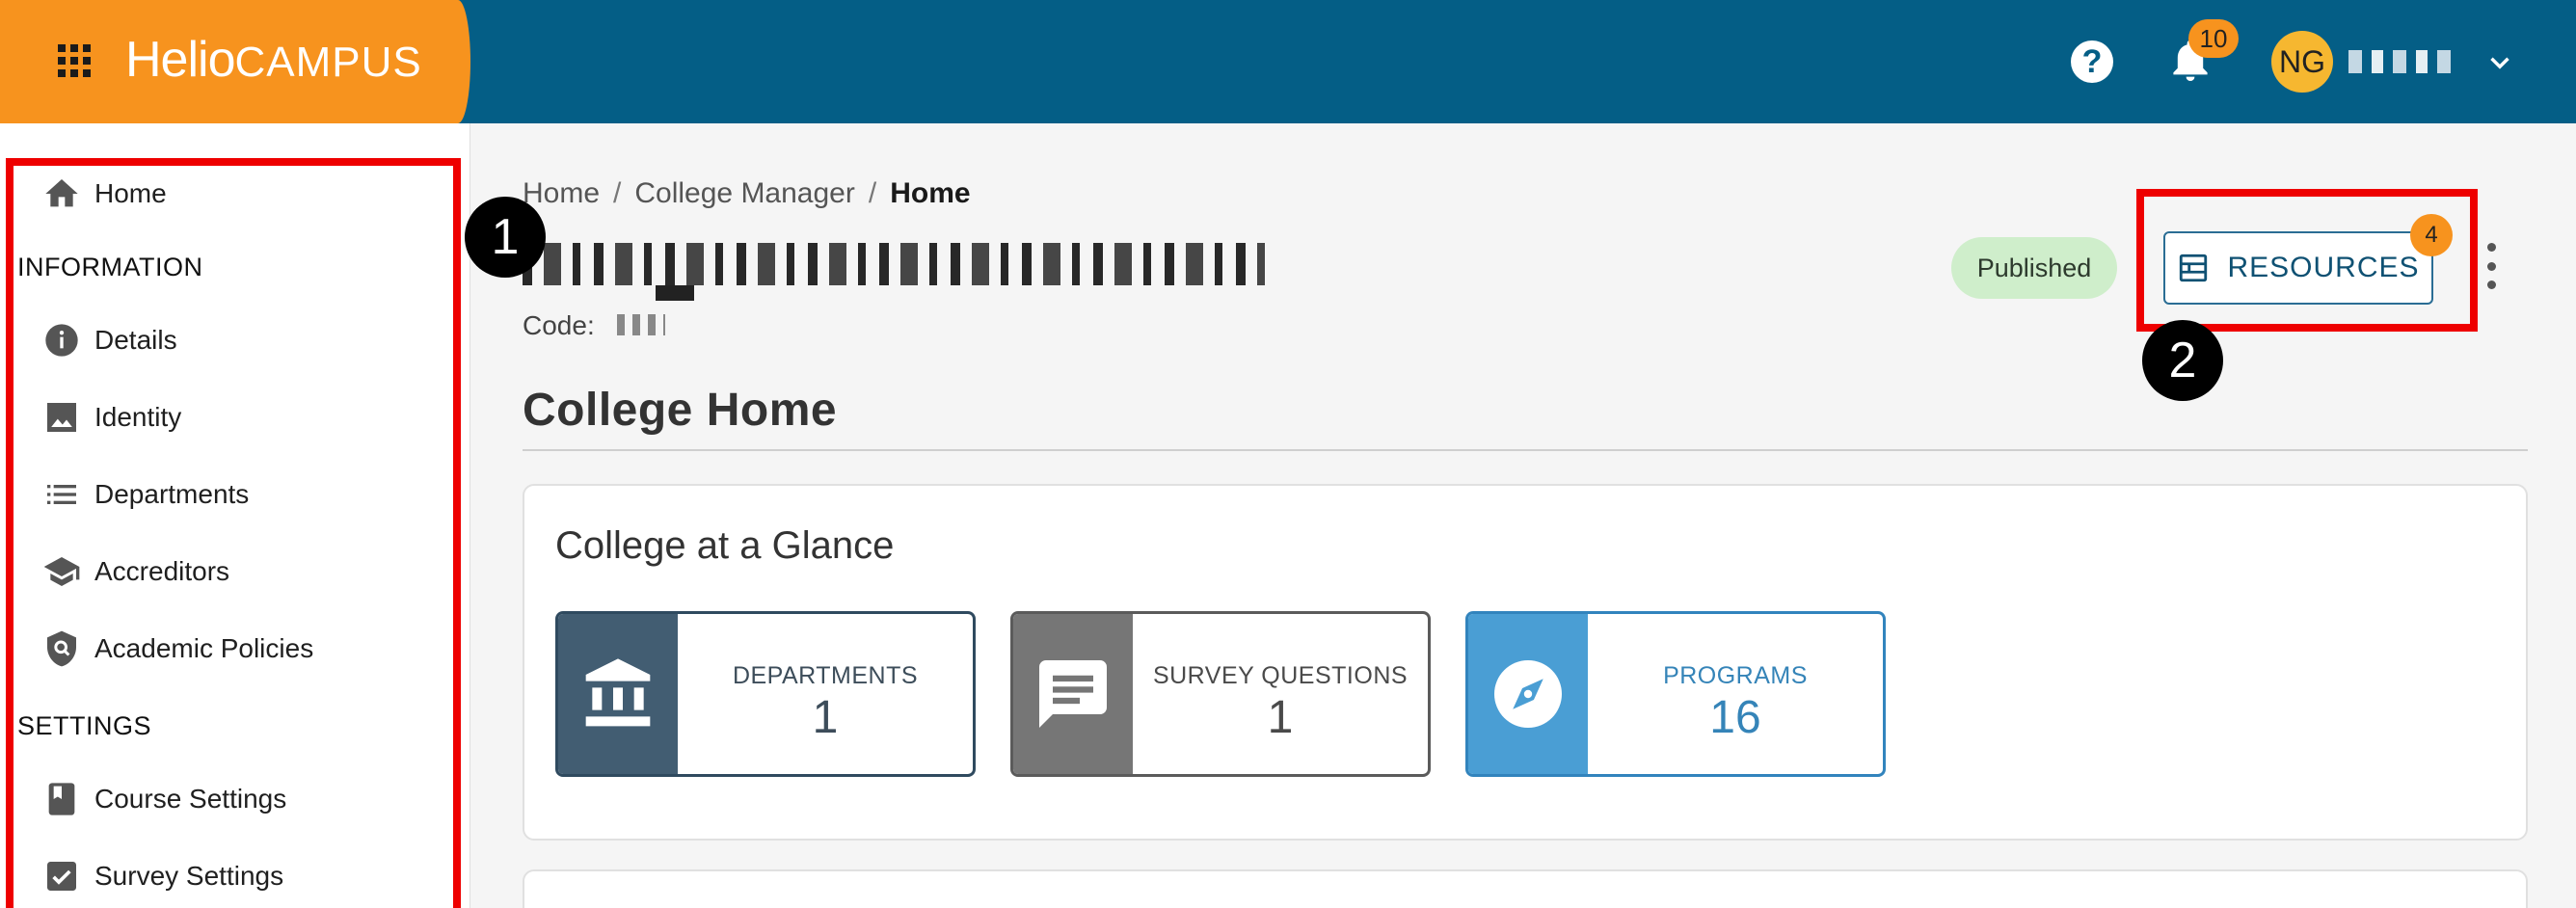 The image size is (2576, 908). I want to click on sidebar-item-accreditors: Accreditors, so click(241, 571).